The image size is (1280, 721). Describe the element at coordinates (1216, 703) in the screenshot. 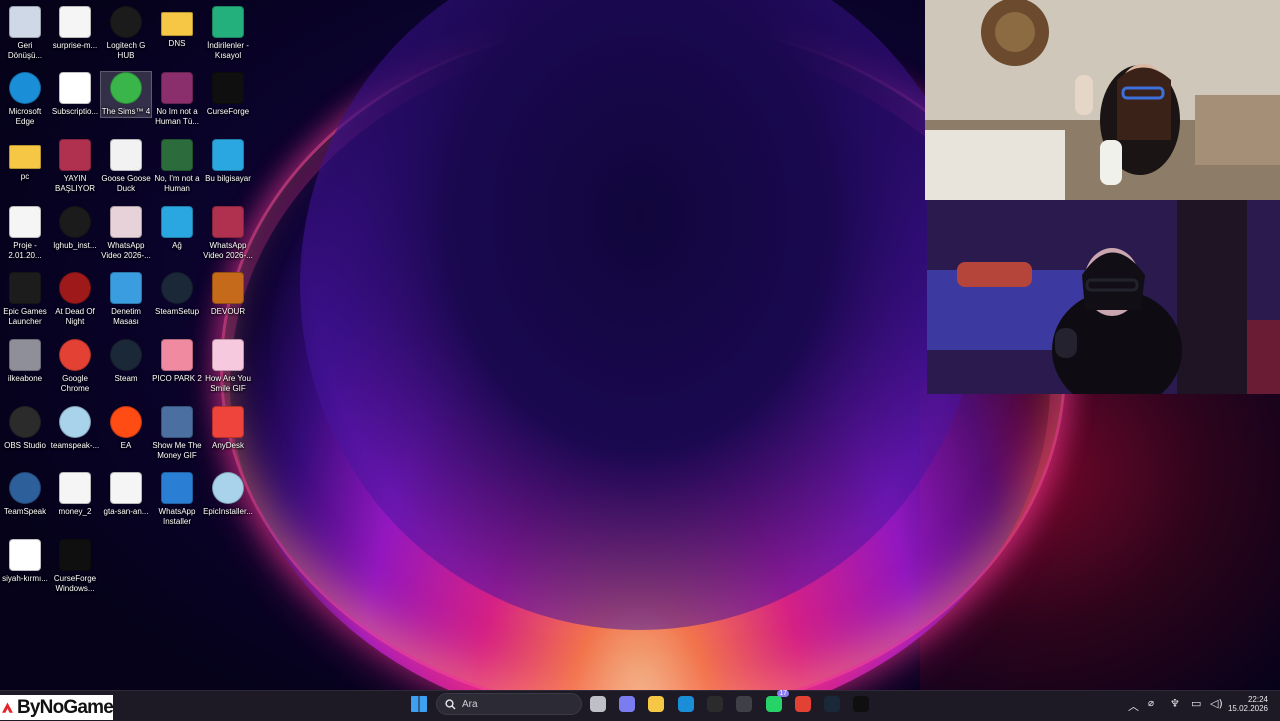

I see `volume-icon: ◁)` at that location.